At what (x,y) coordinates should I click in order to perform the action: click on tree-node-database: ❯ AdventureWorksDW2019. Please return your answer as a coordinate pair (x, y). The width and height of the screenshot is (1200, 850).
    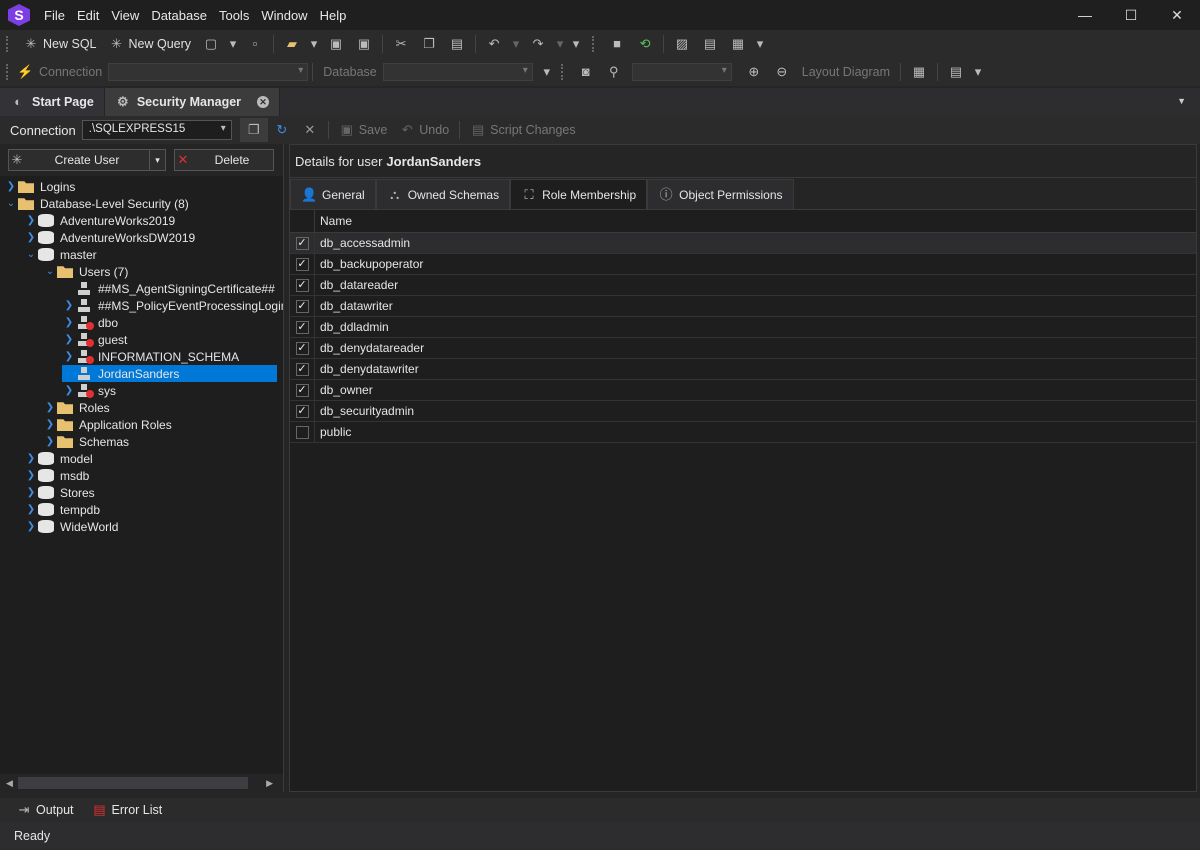
    Looking at the image, I should click on (109, 237).